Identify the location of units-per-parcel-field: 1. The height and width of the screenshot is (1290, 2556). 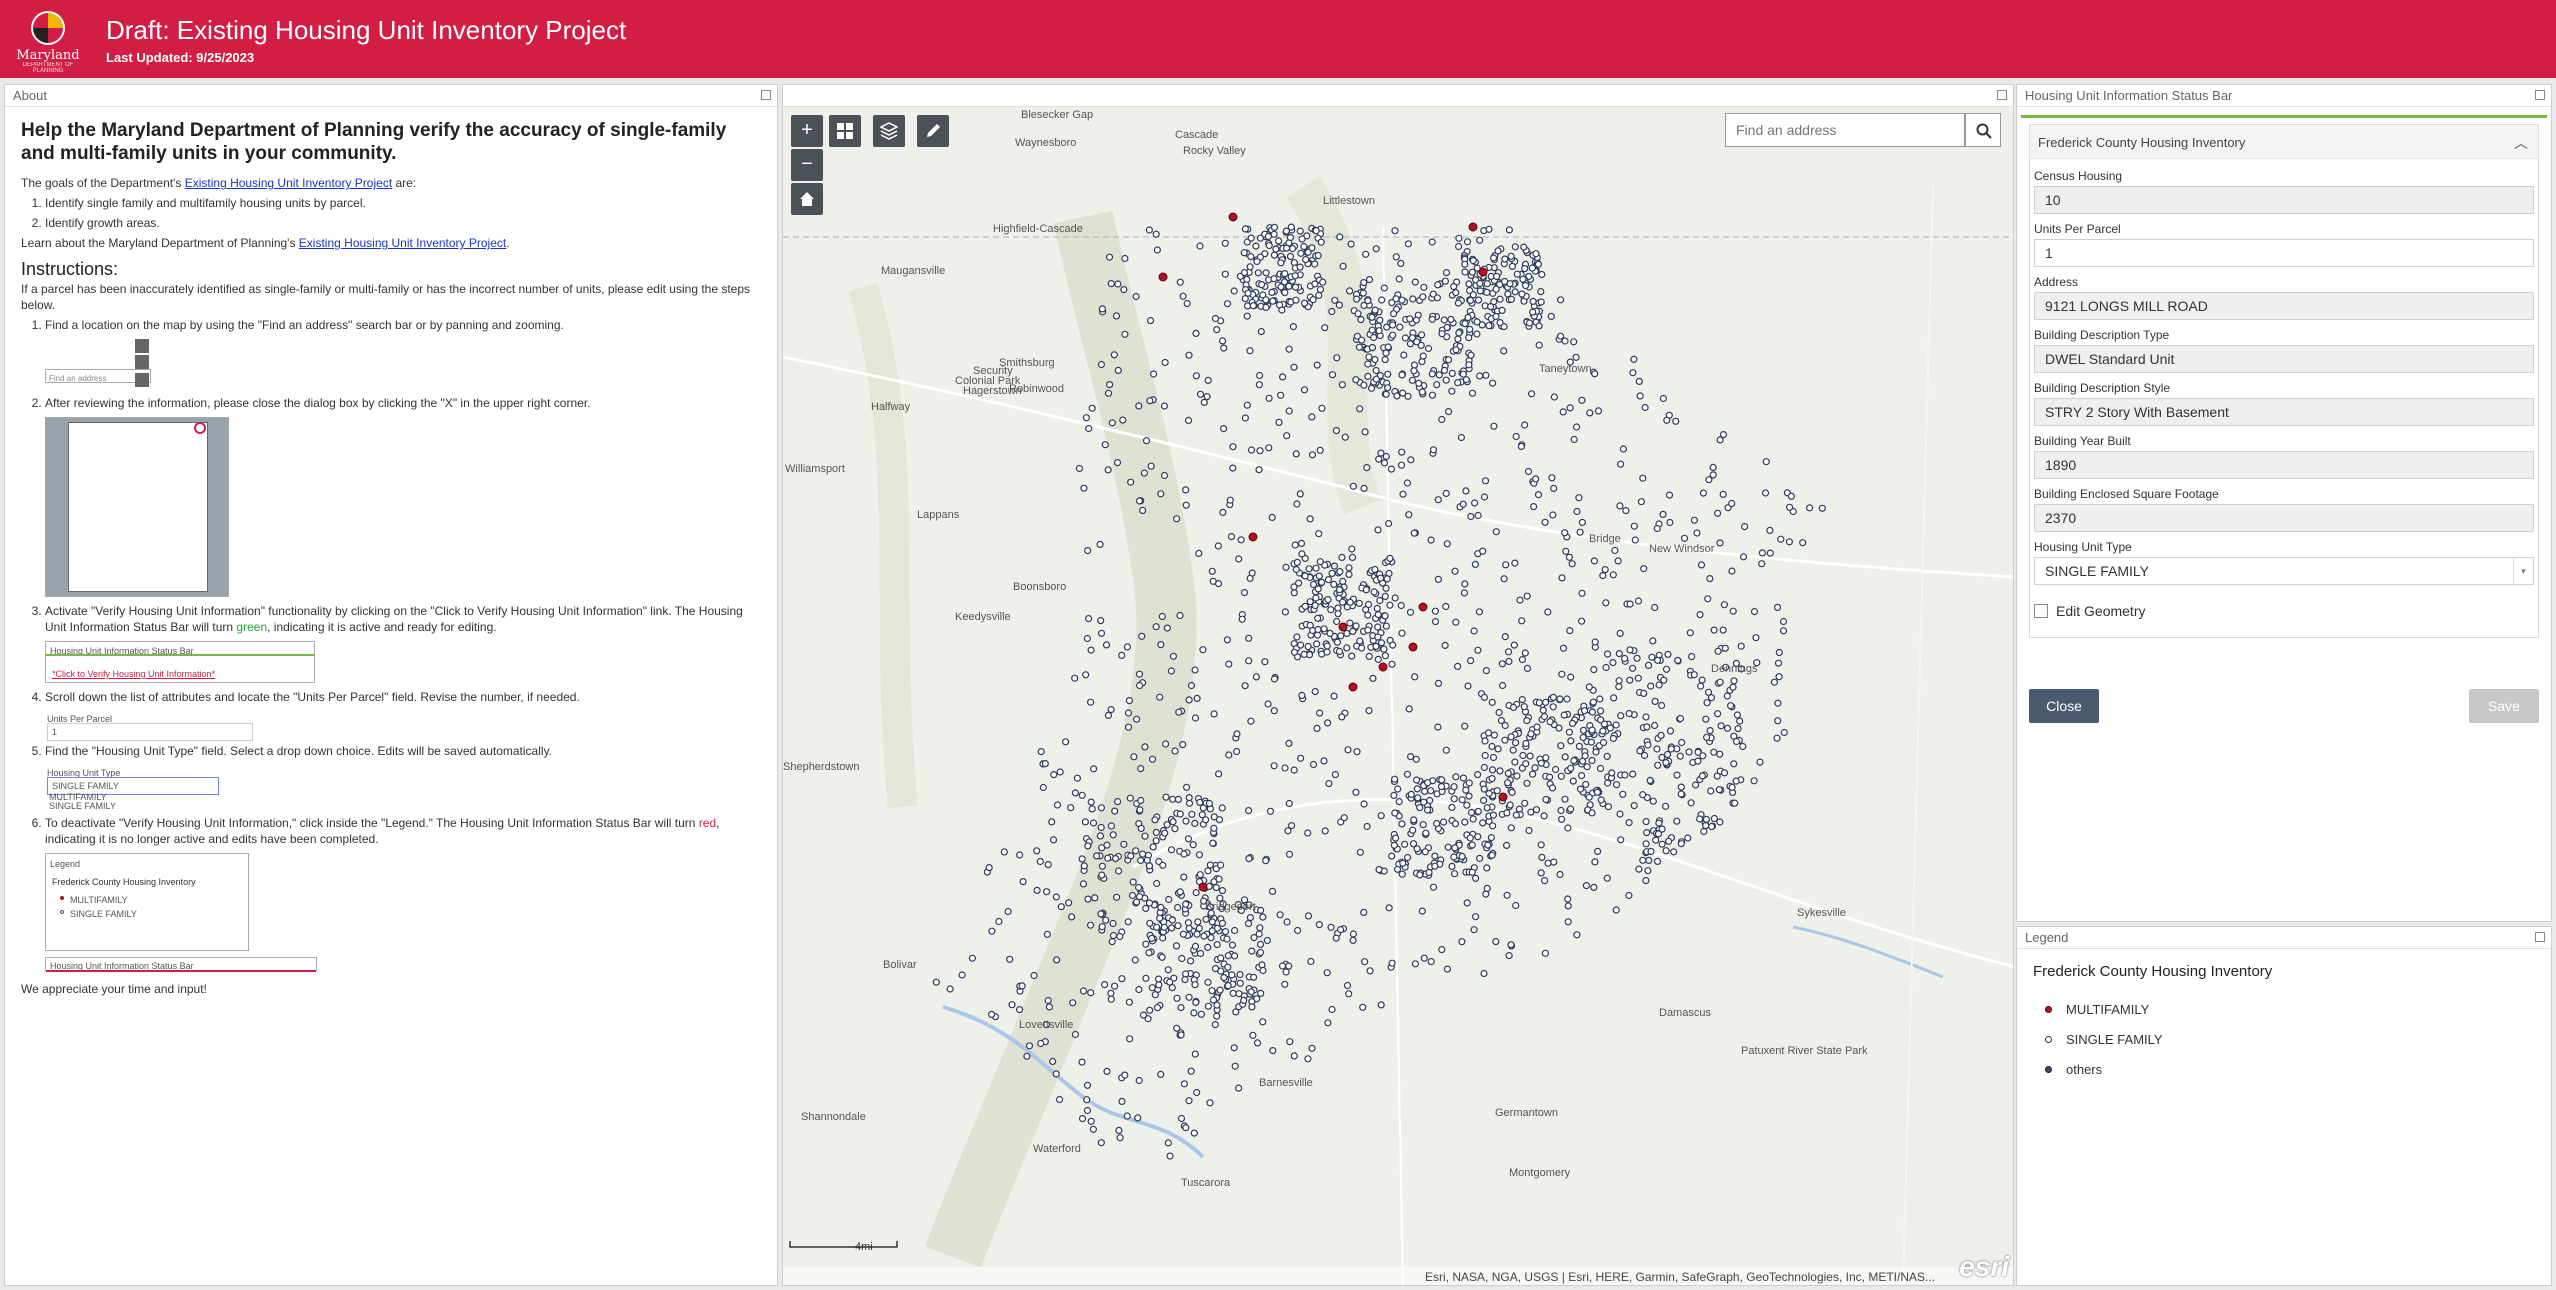
(2284, 253).